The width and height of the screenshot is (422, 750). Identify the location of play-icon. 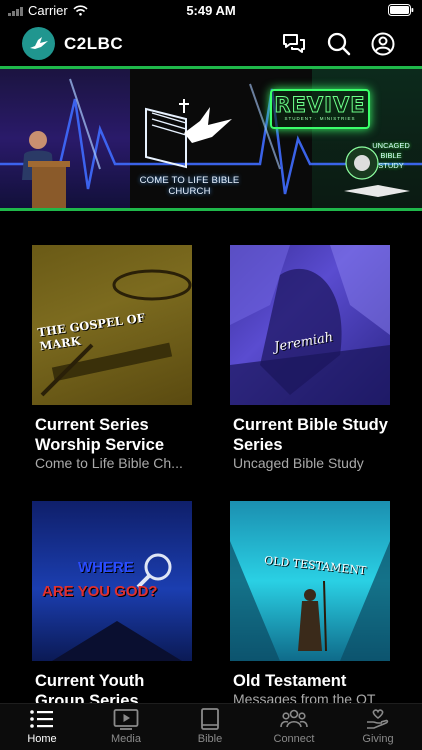
(126, 719).